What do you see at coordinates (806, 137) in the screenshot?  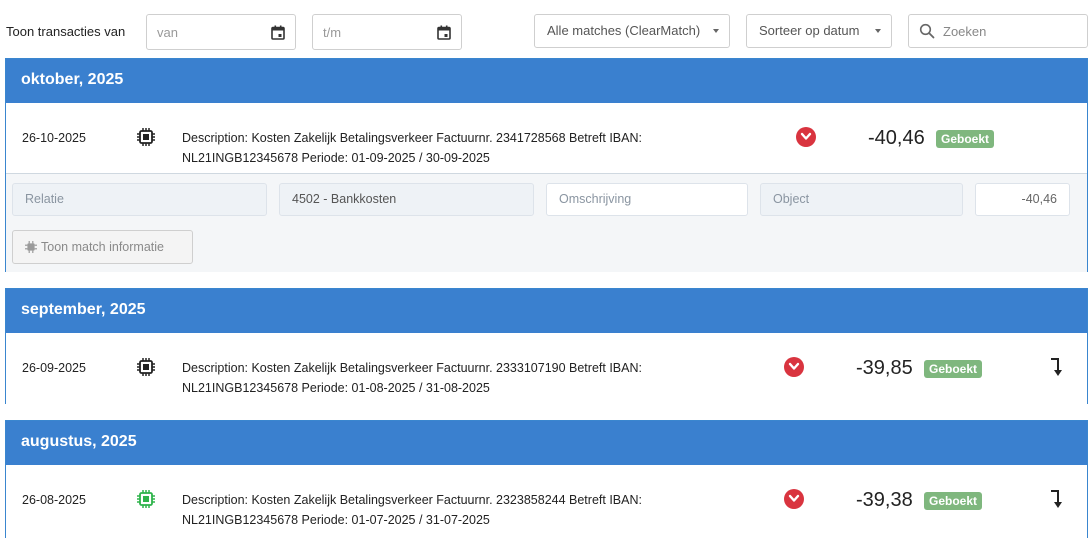 I see `collapse-toggle-icon` at bounding box center [806, 137].